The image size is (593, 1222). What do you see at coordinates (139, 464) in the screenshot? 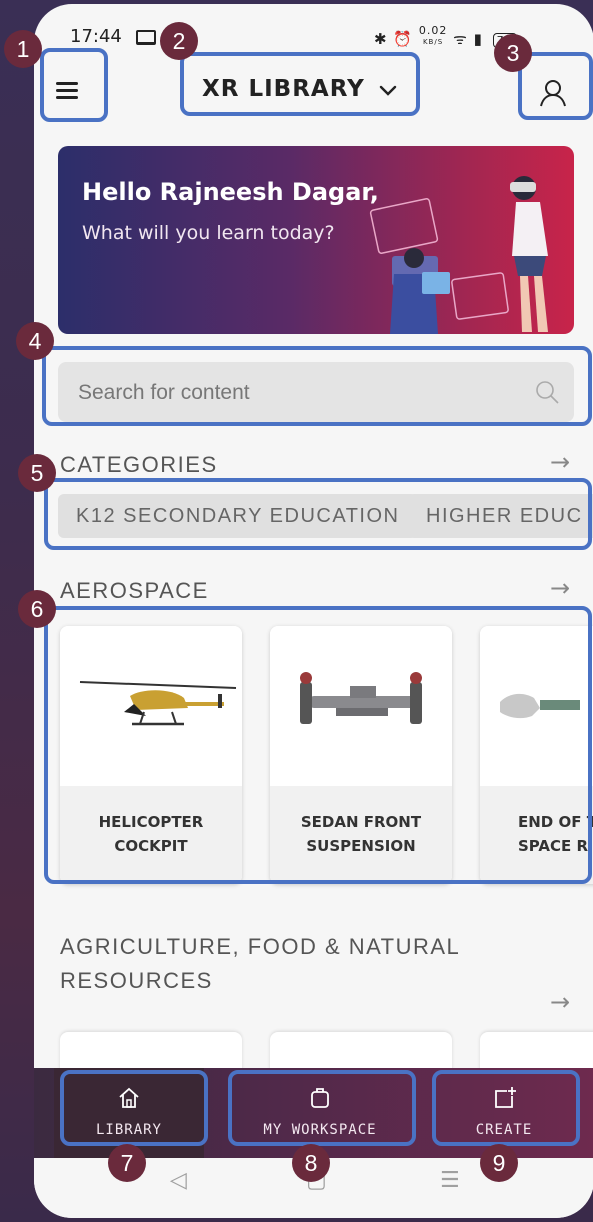
I see `categories-title: CATEGORIES` at bounding box center [139, 464].